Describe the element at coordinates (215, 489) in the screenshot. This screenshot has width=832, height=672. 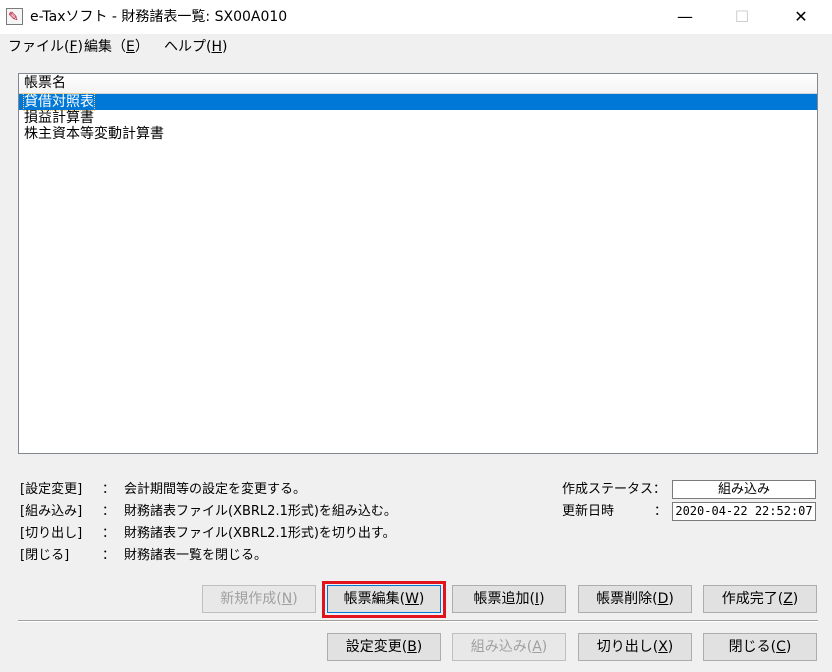
I see `help-desc-settings: 会計期間等の設定を変更する。` at that location.